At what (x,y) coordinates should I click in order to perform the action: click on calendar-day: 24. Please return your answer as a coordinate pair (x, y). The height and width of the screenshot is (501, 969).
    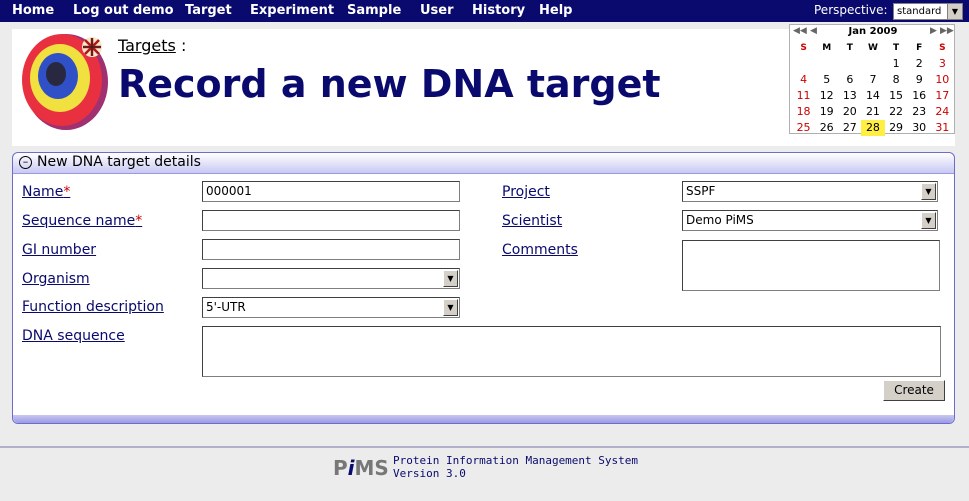
    Looking at the image, I should click on (942, 112).